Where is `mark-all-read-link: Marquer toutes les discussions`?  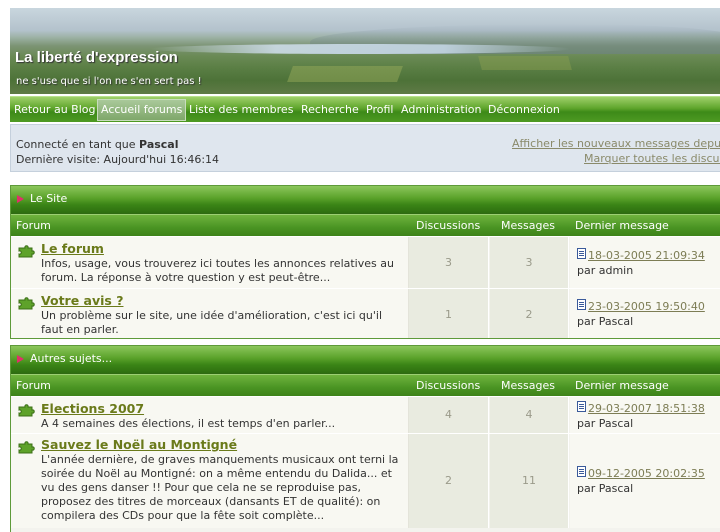
mark-all-read-link: Marquer toutes les discussions is located at coordinates (652, 158).